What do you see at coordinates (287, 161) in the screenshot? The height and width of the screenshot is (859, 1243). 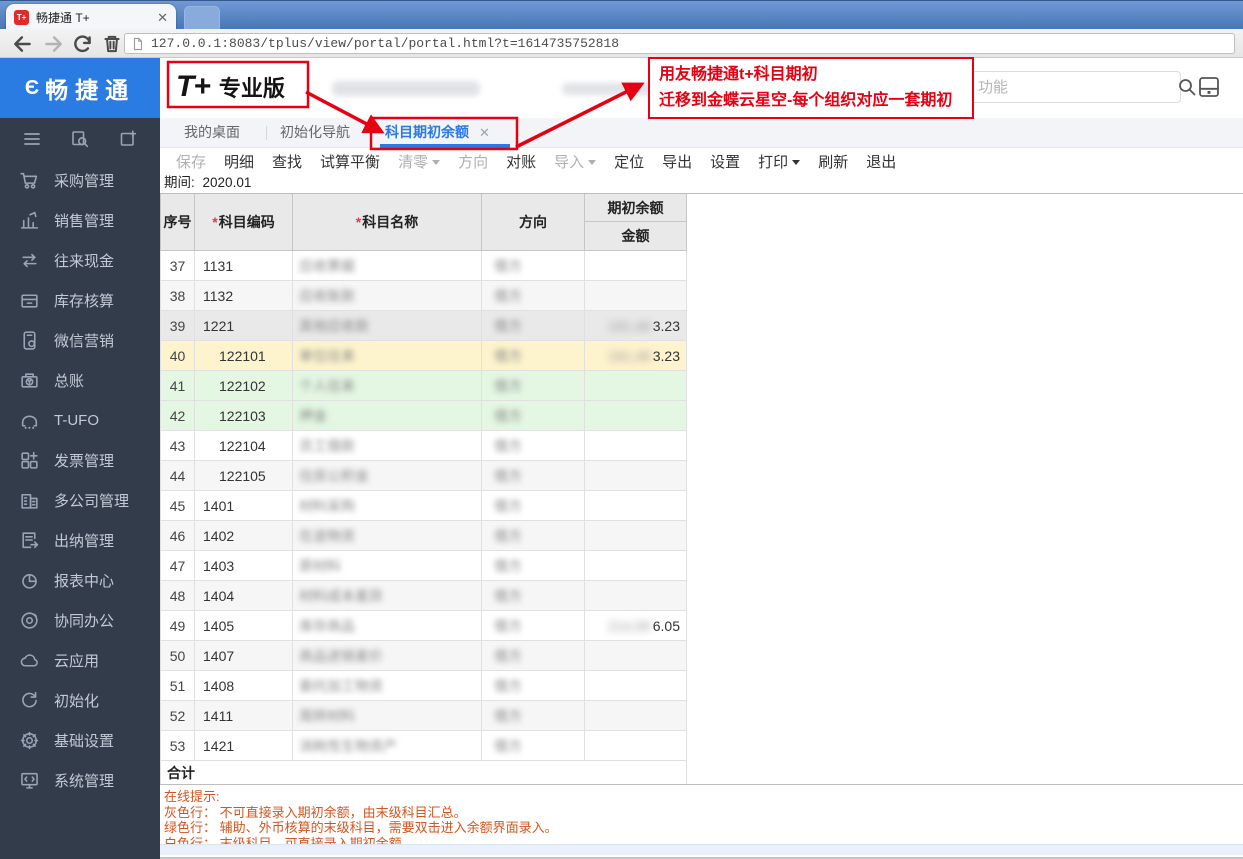 I see `toolbar-button-3: 查找` at bounding box center [287, 161].